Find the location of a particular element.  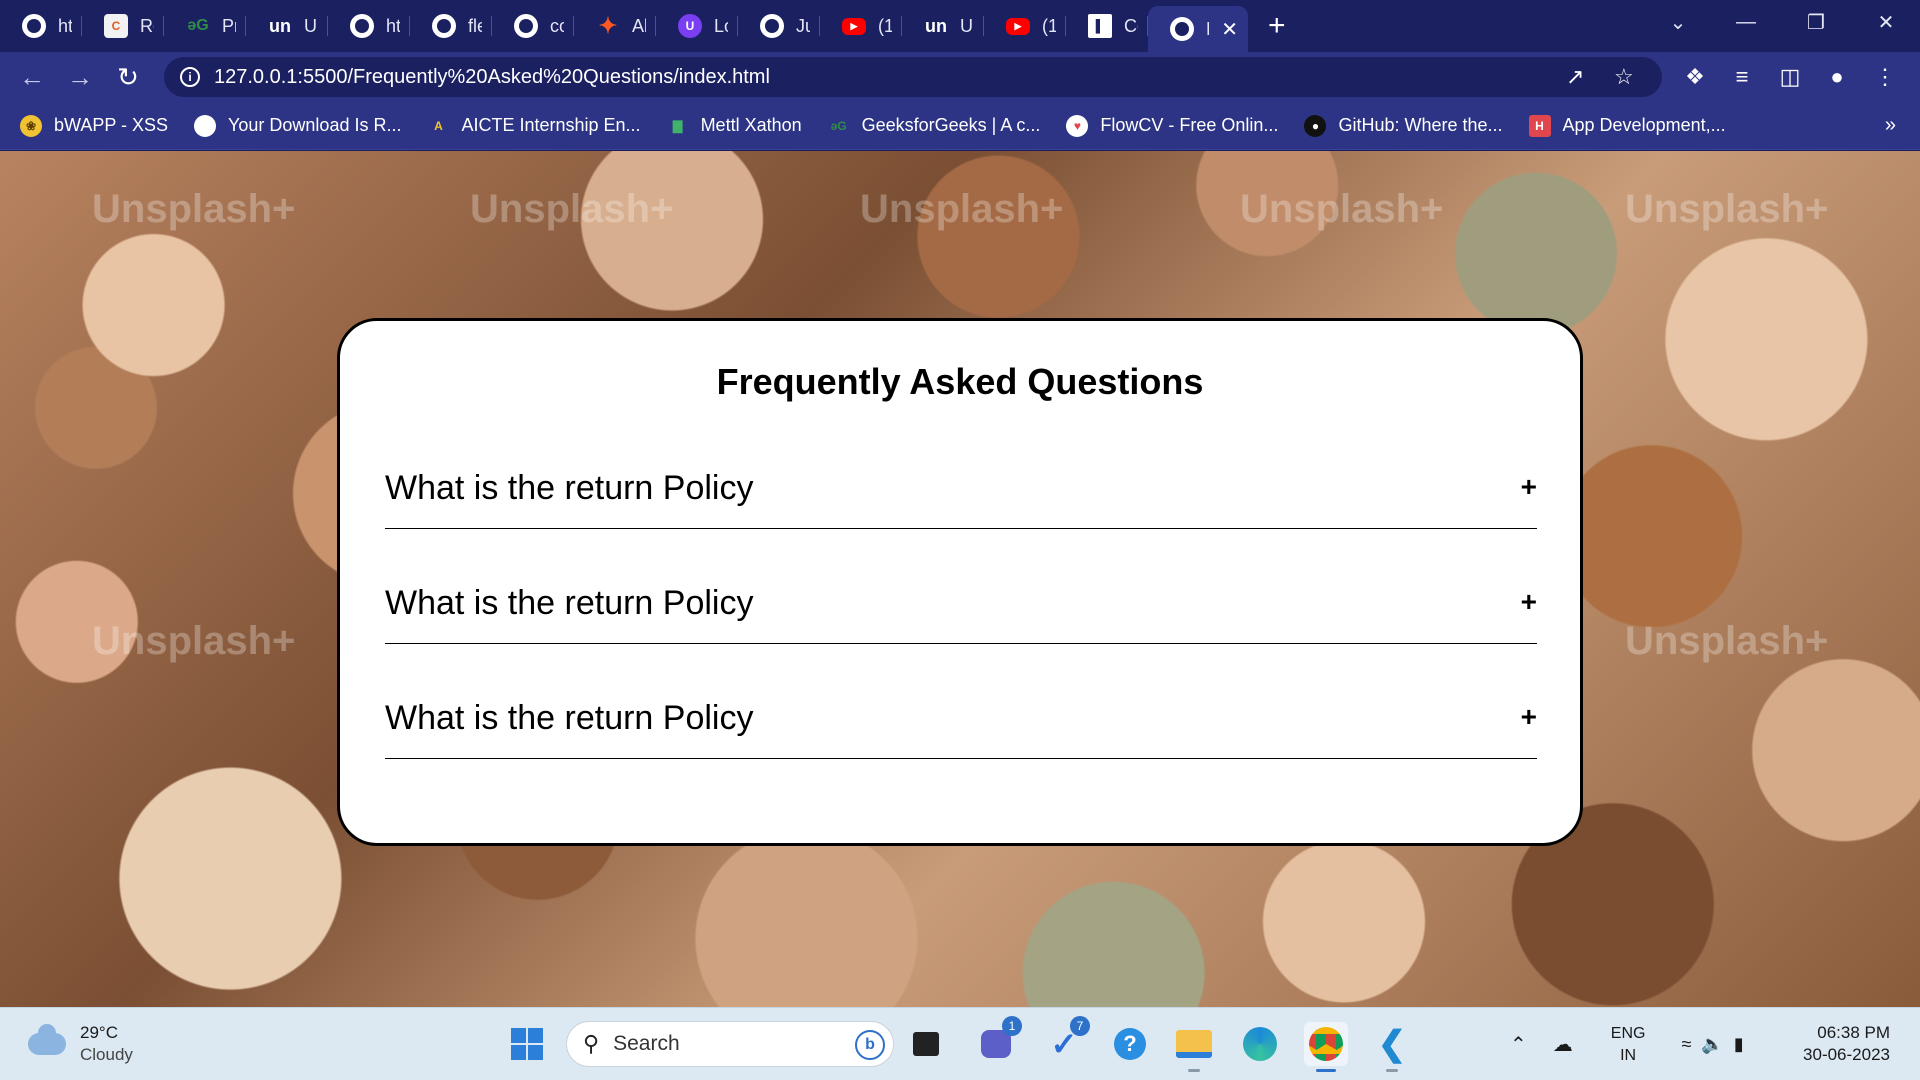

wifi-icon: ≈ is located at coordinates (1686, 1044).